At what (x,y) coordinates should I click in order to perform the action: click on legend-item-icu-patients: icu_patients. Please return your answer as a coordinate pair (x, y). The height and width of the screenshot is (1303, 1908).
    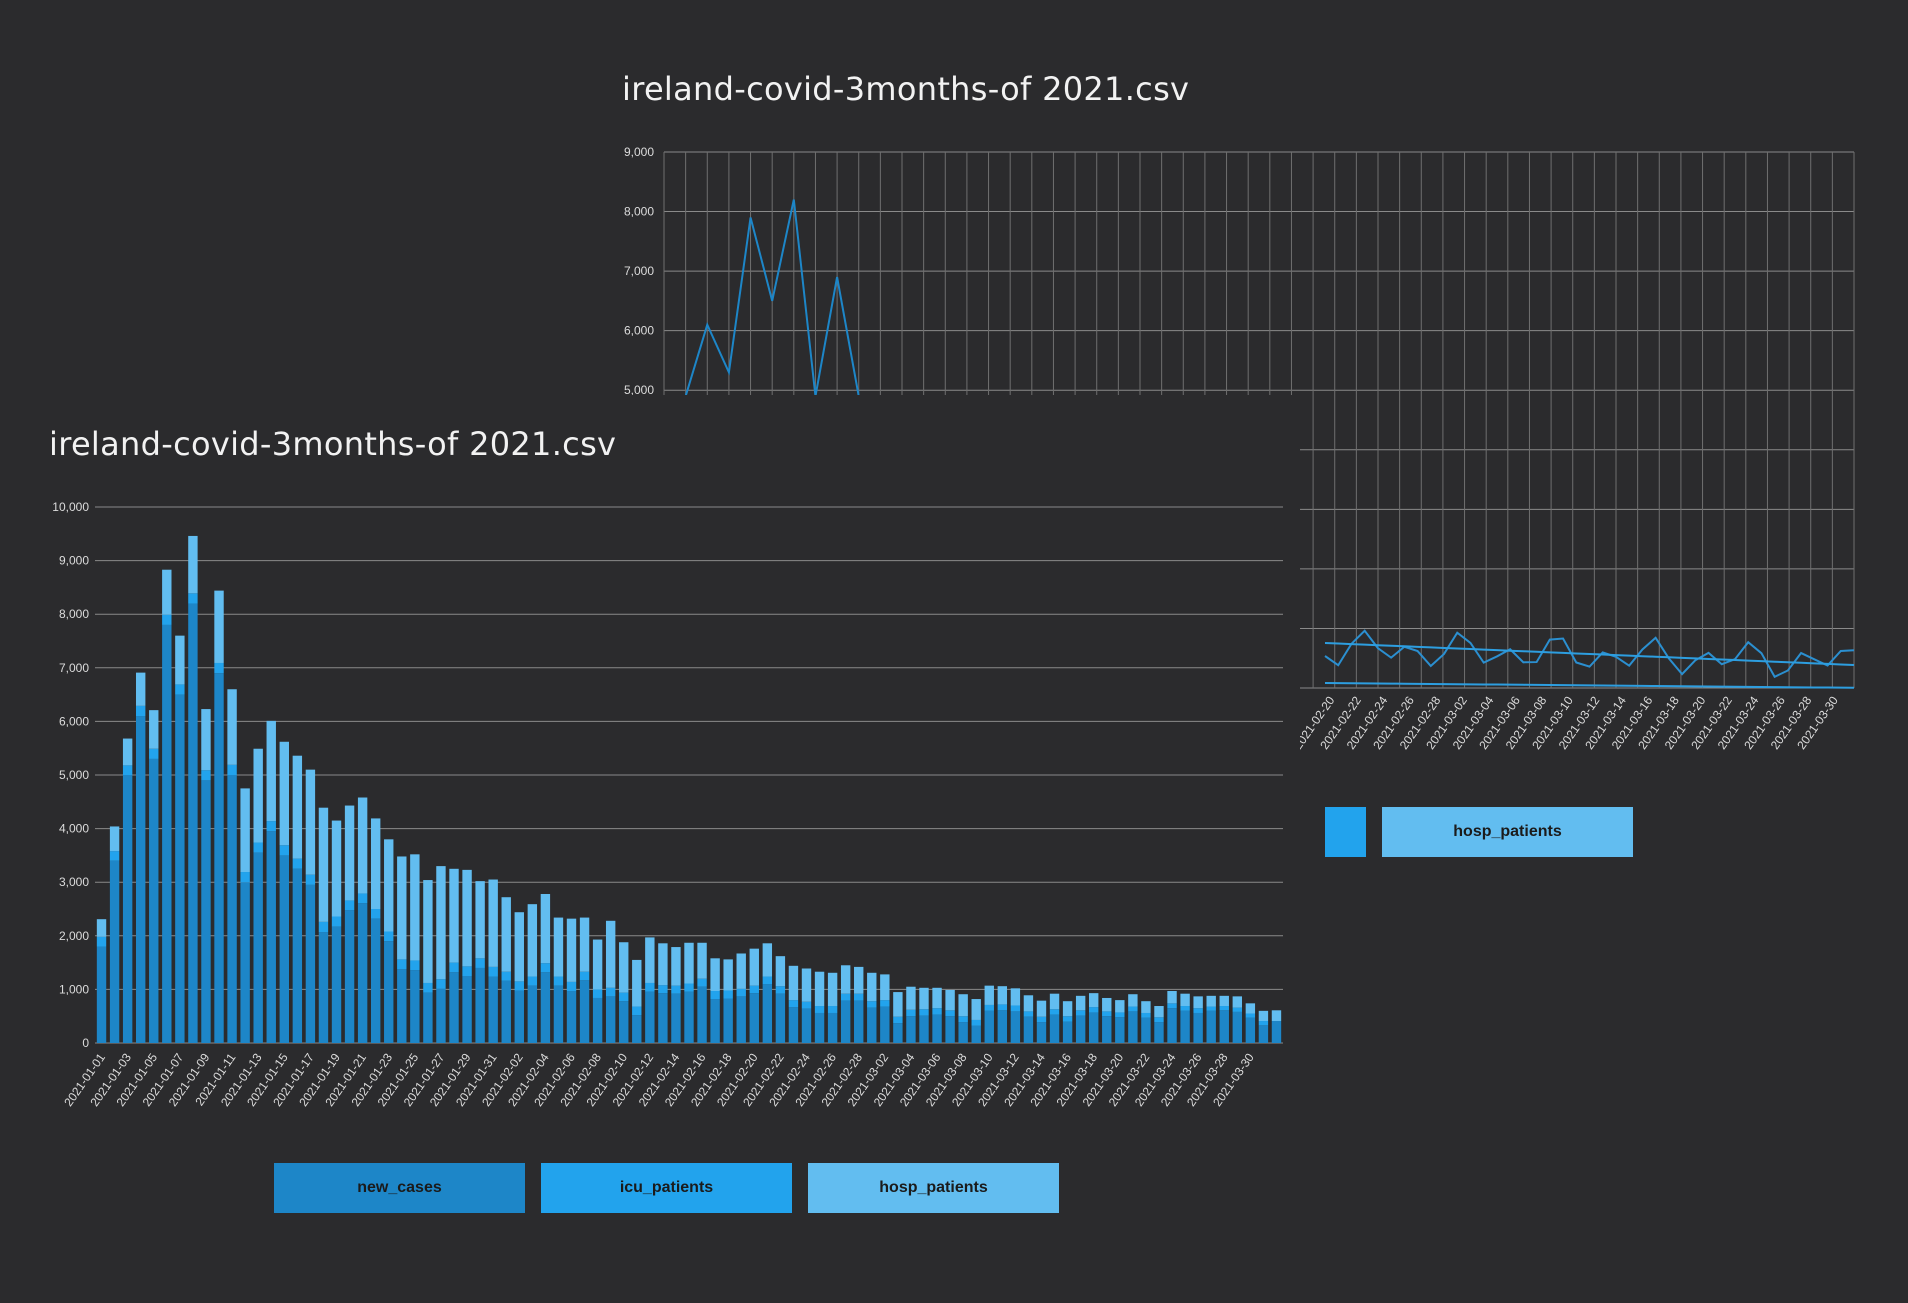
    Looking at the image, I should click on (666, 1188).